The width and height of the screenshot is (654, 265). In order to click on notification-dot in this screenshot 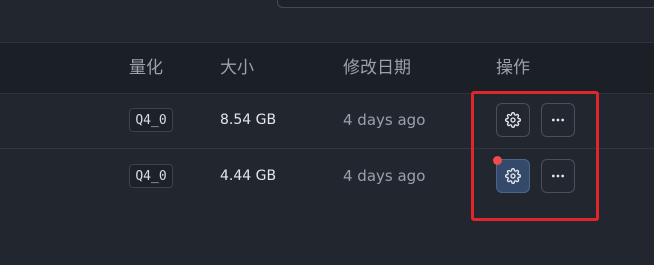, I will do `click(497, 160)`.